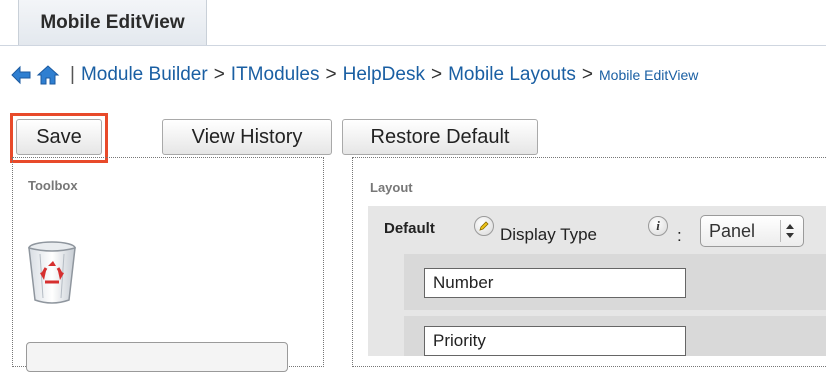 The image size is (826, 372). What do you see at coordinates (409, 228) in the screenshot?
I see `panel-name-label: Default` at bounding box center [409, 228].